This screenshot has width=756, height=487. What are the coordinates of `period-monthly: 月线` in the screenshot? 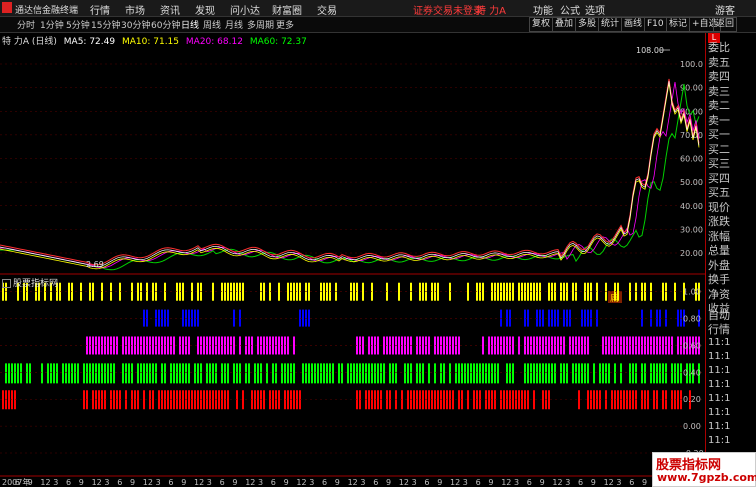 It's located at (234, 24).